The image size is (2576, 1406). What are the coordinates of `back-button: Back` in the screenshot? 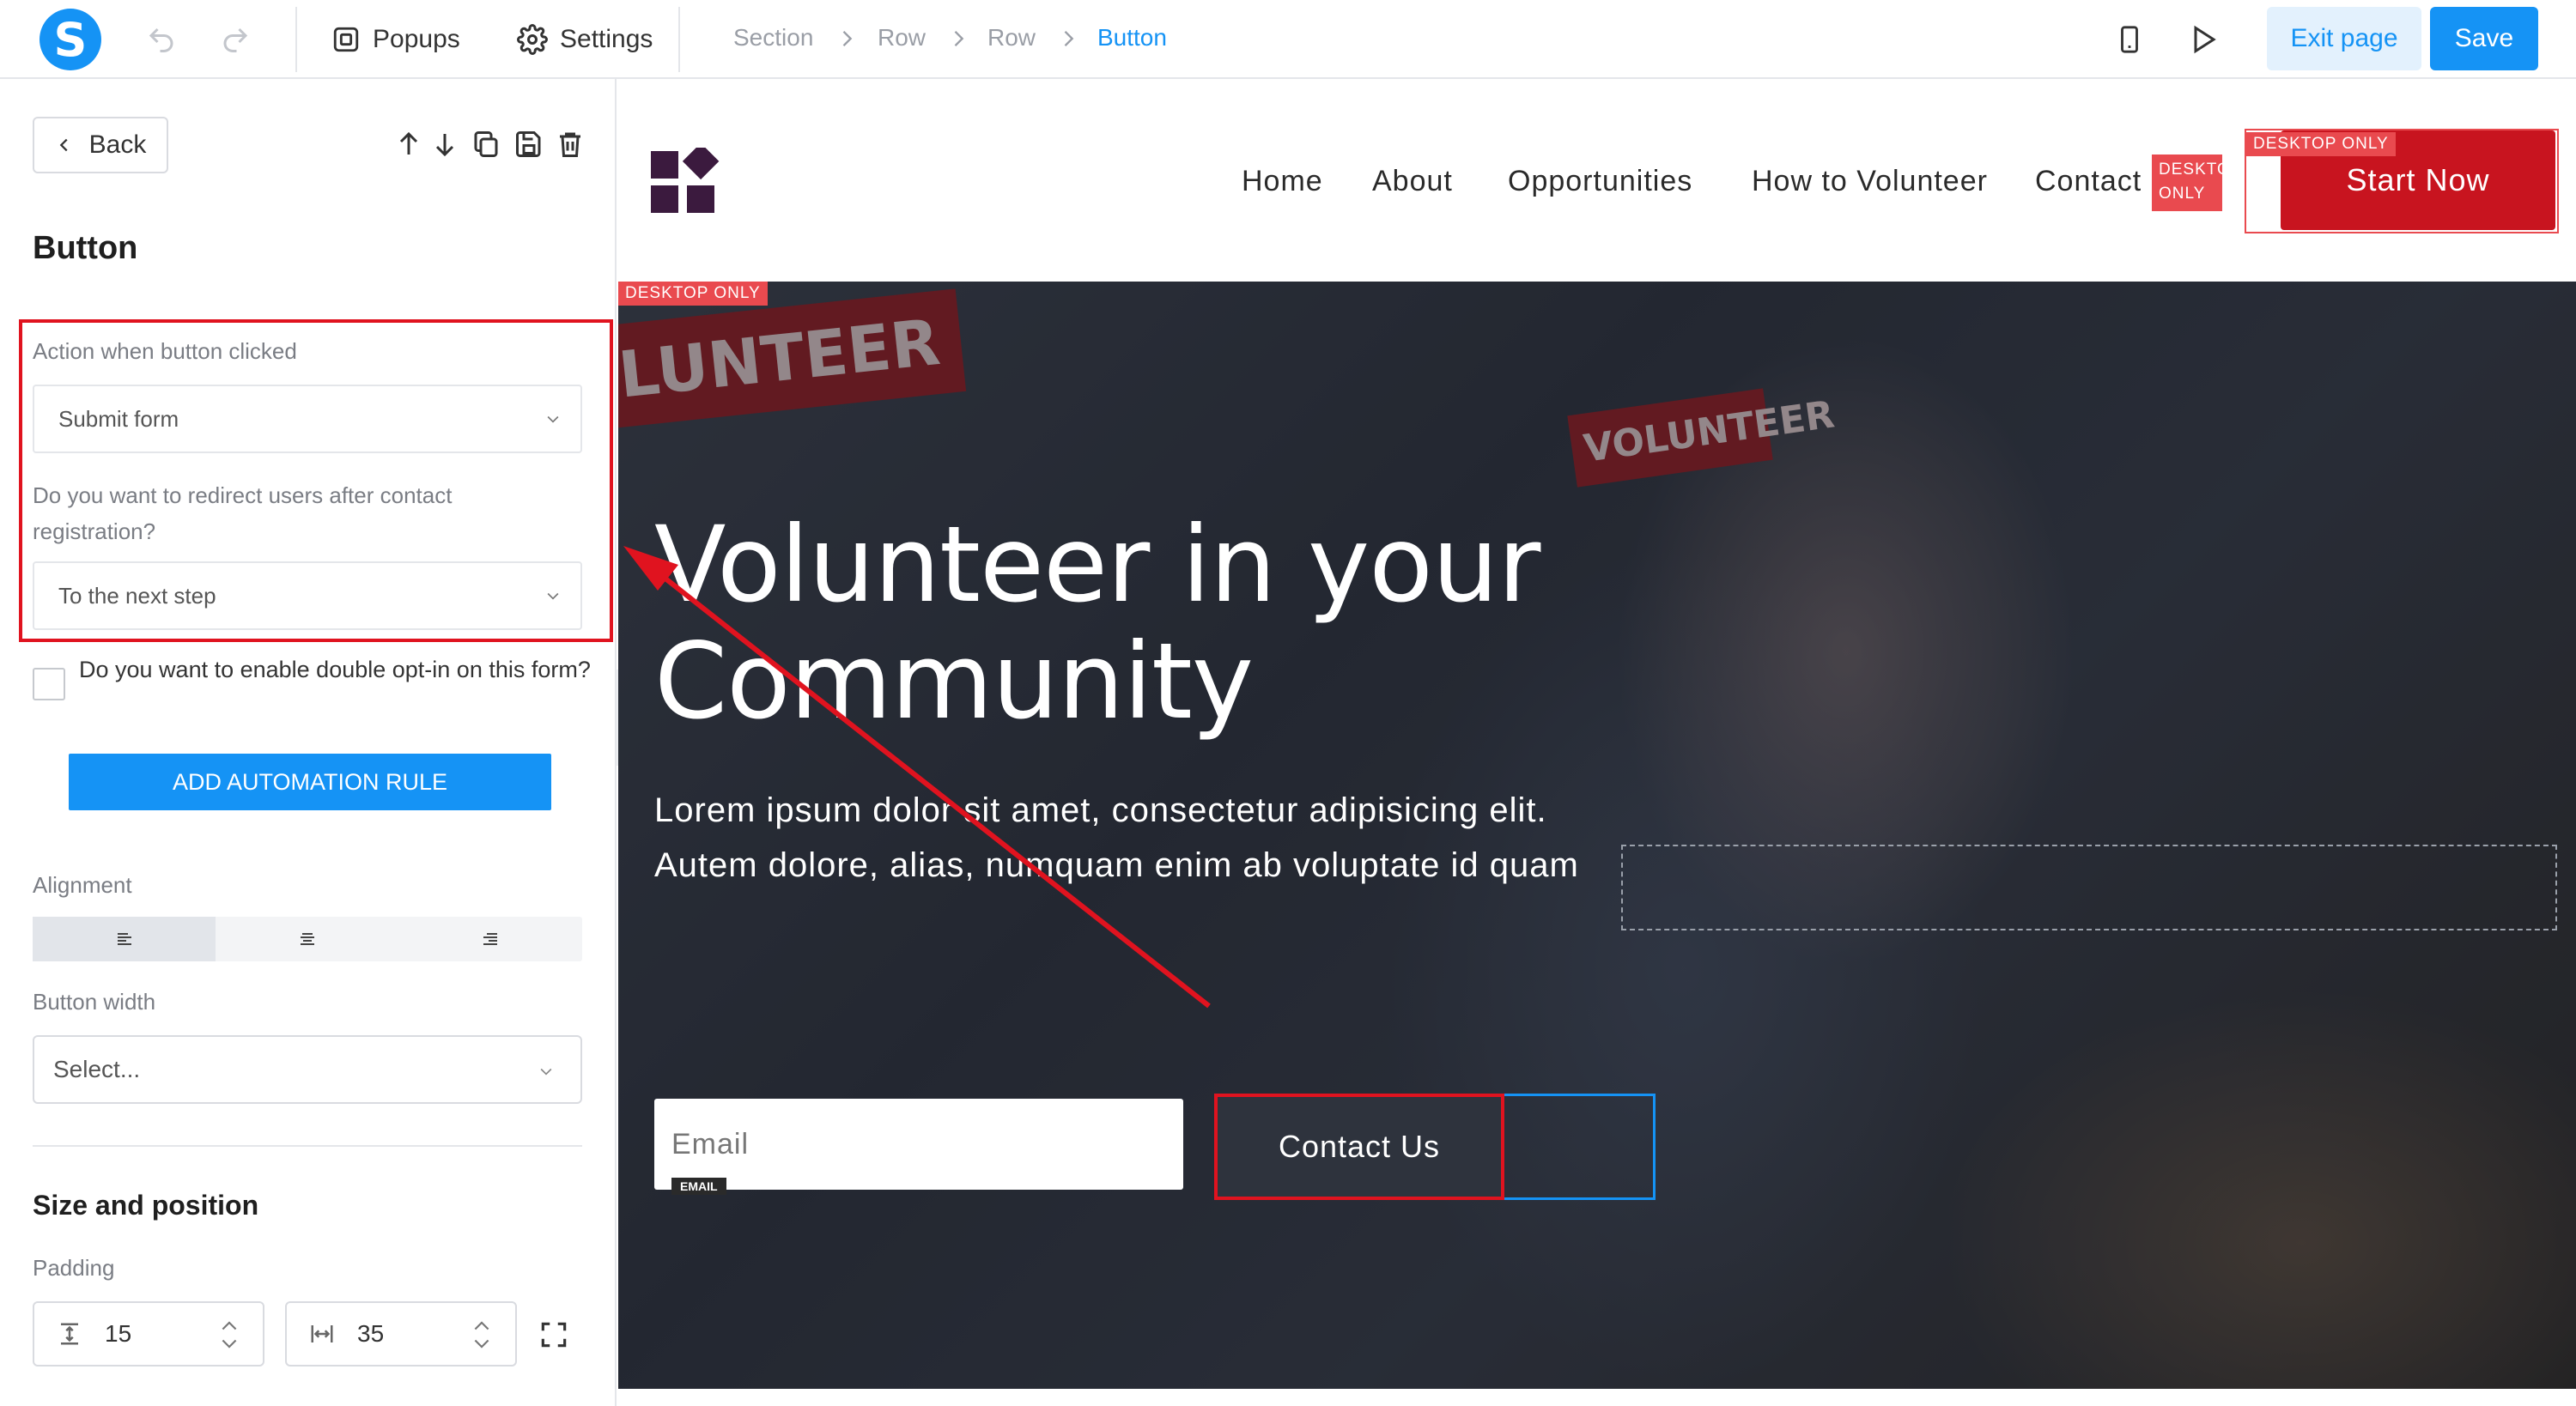 It's located at (101, 145).